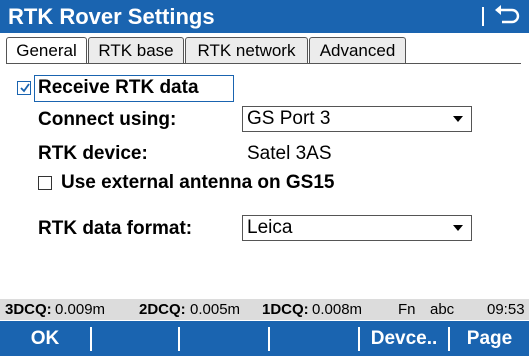 The image size is (529, 356). Describe the element at coordinates (111, 16) in the screenshot. I see `window-title: RTK Rover Settings` at that location.